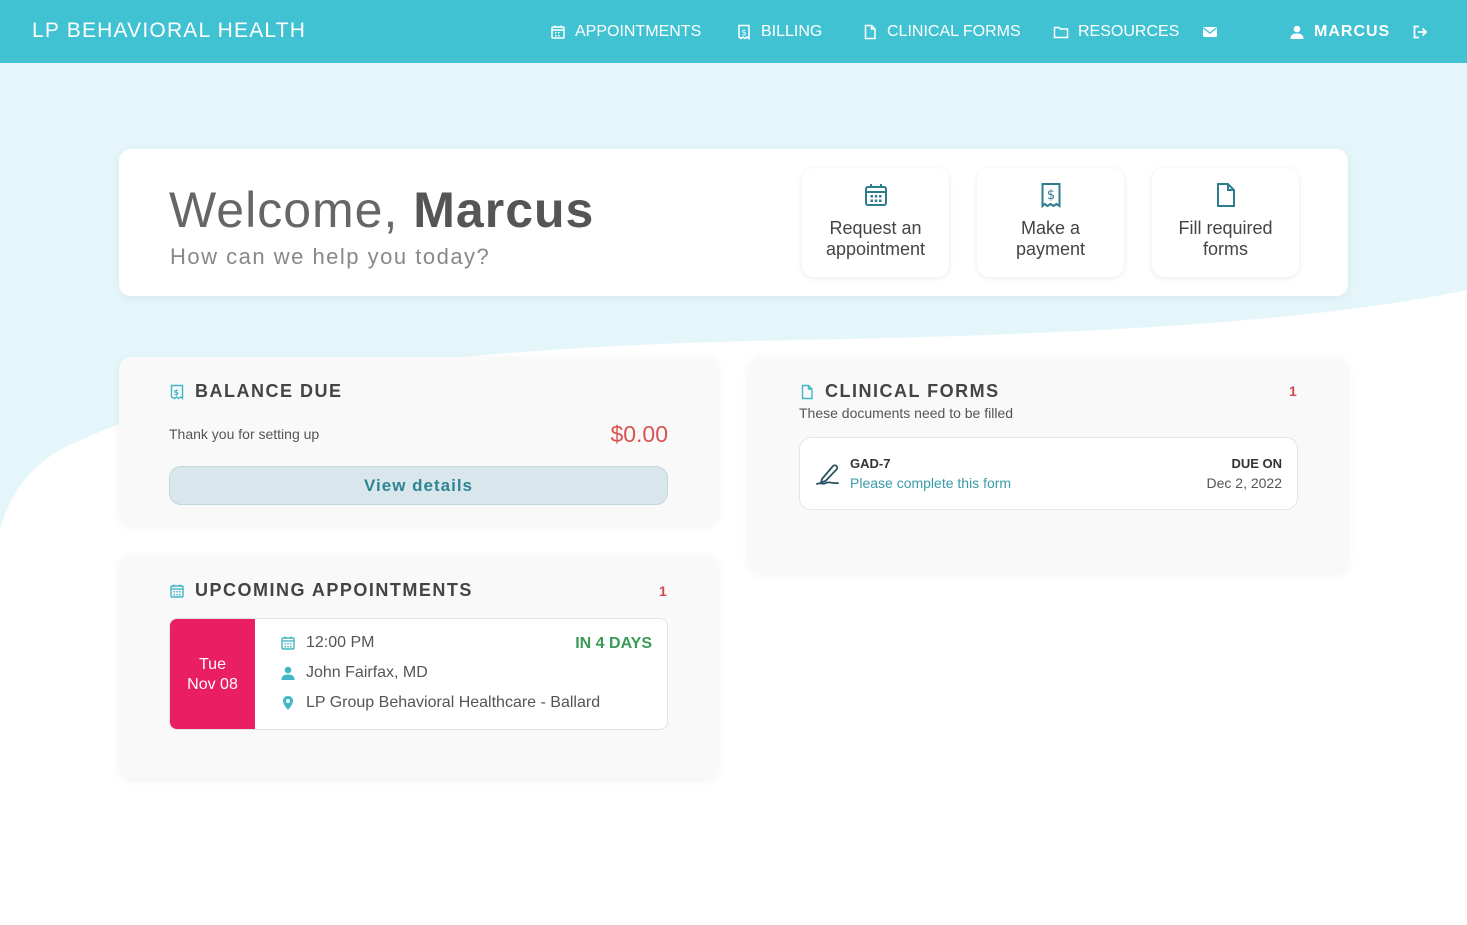 The width and height of the screenshot is (1467, 925). I want to click on balance-due-title: BALANCE DUE, so click(269, 391).